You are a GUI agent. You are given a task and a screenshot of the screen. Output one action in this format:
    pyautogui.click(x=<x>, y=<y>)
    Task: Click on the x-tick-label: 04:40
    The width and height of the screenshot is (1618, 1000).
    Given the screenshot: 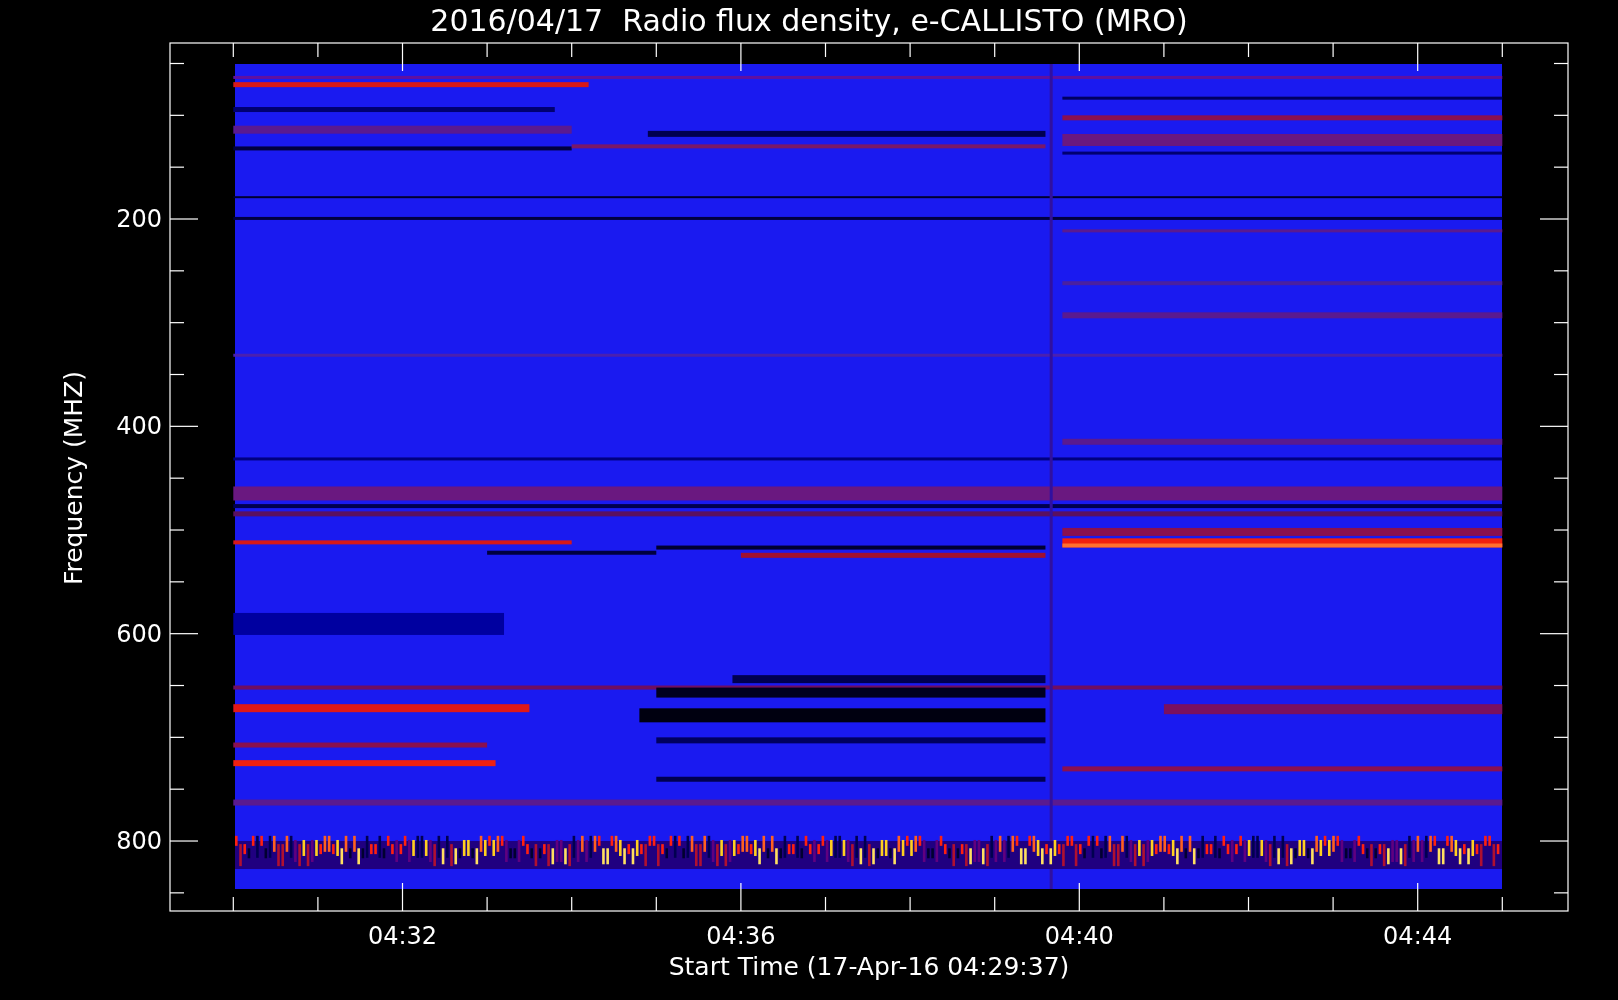 What is the action you would take?
    pyautogui.click(x=1079, y=936)
    